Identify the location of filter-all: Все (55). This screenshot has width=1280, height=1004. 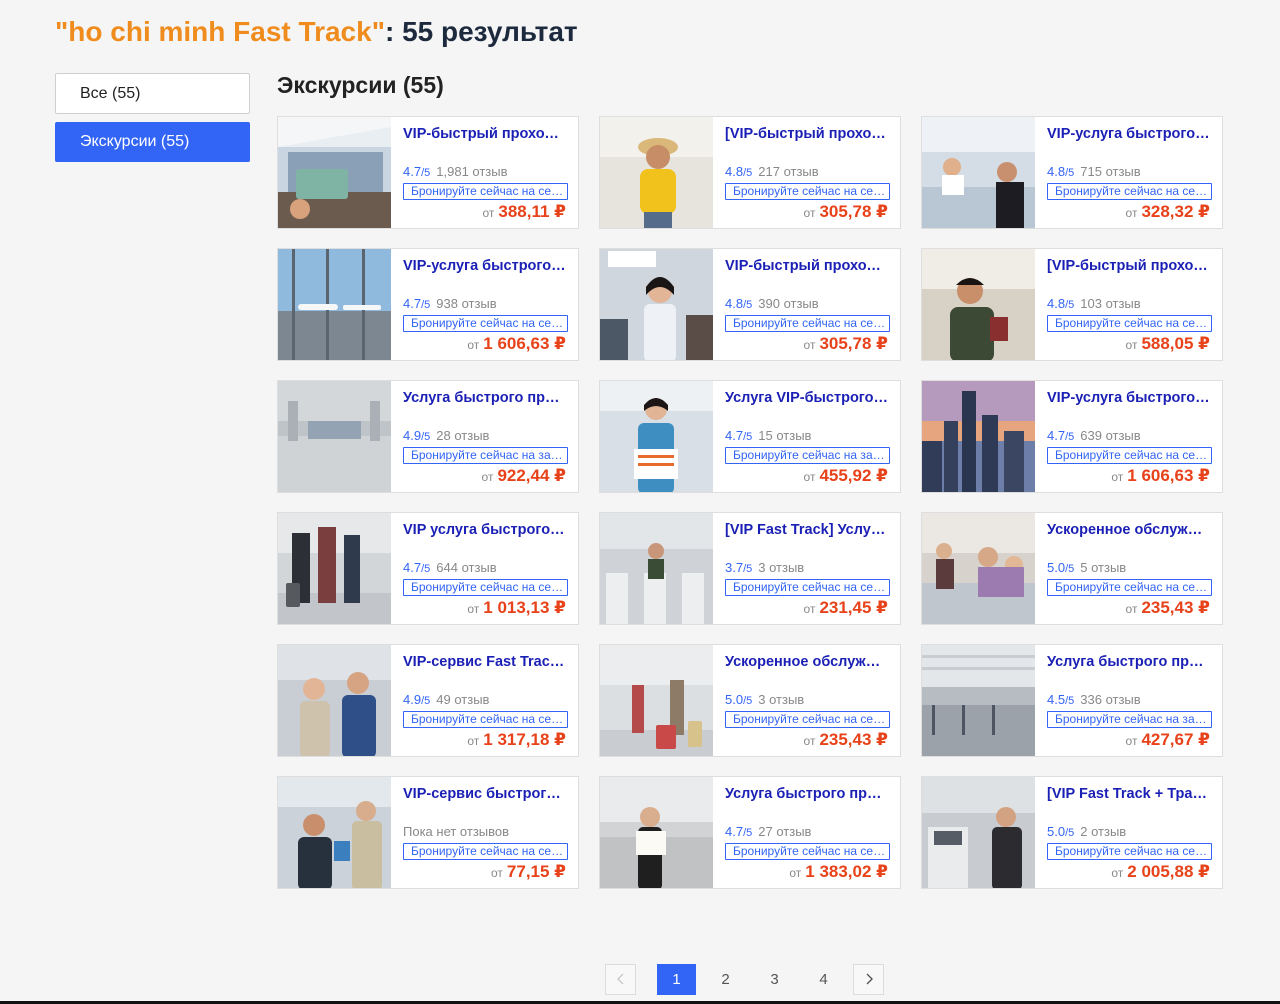
(152, 93).